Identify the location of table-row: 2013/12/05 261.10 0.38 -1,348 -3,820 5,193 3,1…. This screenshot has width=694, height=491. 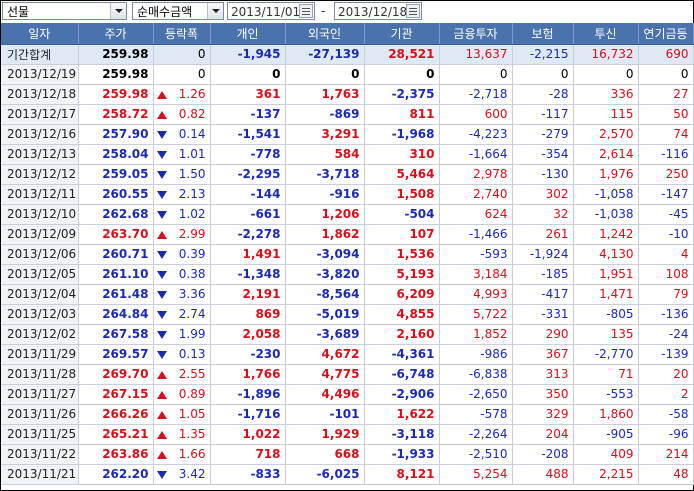
(347, 274).